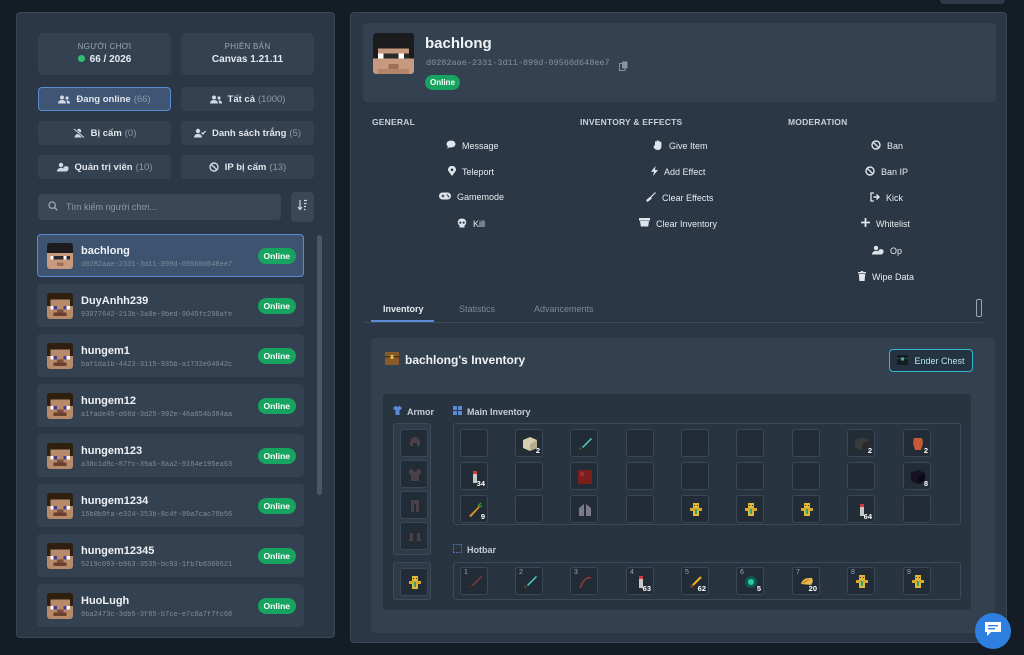  I want to click on inventory-slot: 8, so click(917, 476).